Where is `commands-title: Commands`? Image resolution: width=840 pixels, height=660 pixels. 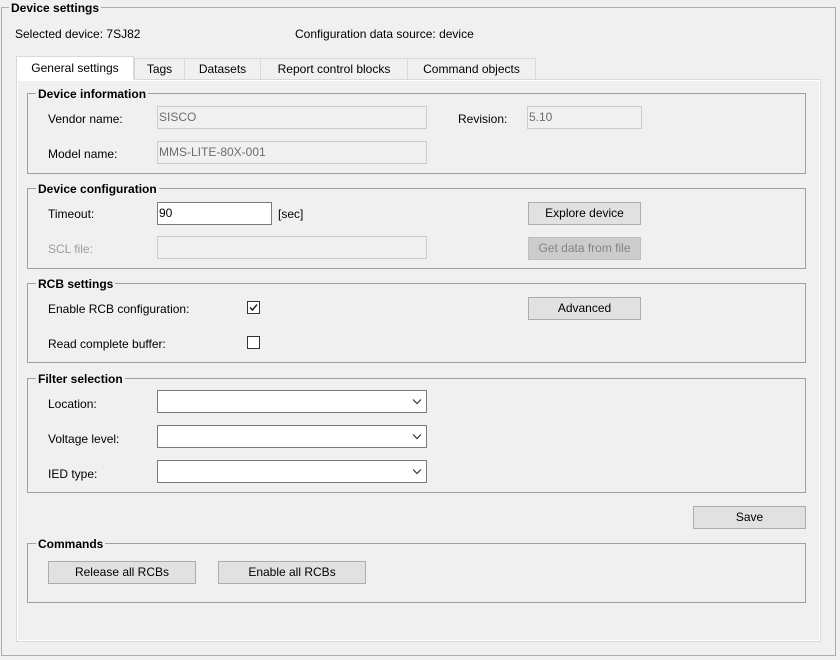 commands-title: Commands is located at coordinates (71, 544).